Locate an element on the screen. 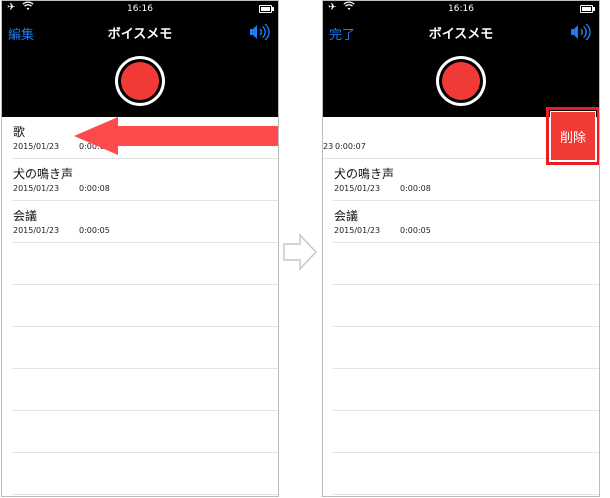 The width and height of the screenshot is (610, 498). recording-date: 23 is located at coordinates (328, 146).